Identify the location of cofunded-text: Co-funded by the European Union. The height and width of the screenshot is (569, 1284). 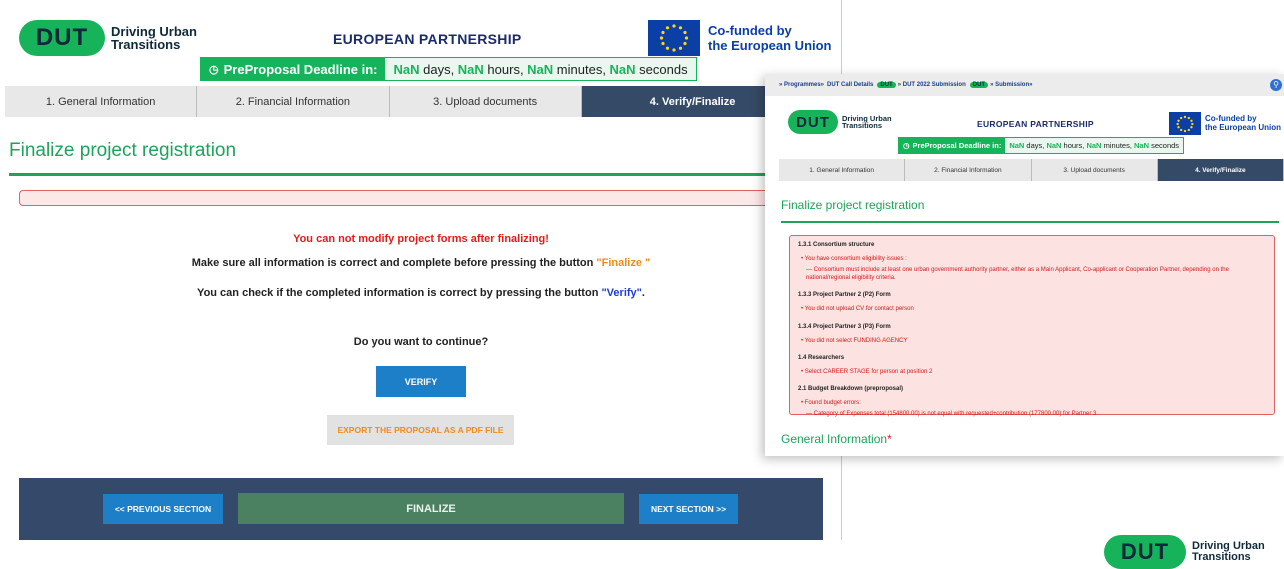
(770, 38).